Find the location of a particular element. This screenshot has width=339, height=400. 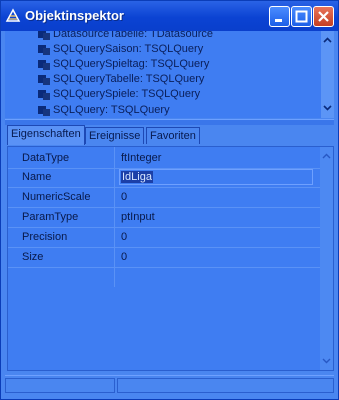

property-name: NumericScale is located at coordinates (56, 197).